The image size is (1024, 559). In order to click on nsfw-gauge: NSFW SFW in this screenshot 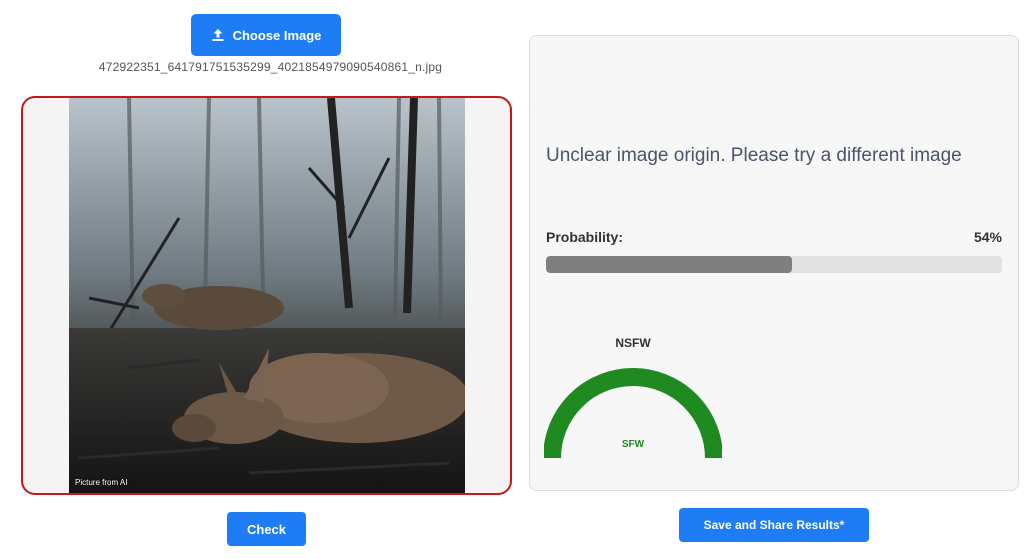, I will do `click(633, 401)`.